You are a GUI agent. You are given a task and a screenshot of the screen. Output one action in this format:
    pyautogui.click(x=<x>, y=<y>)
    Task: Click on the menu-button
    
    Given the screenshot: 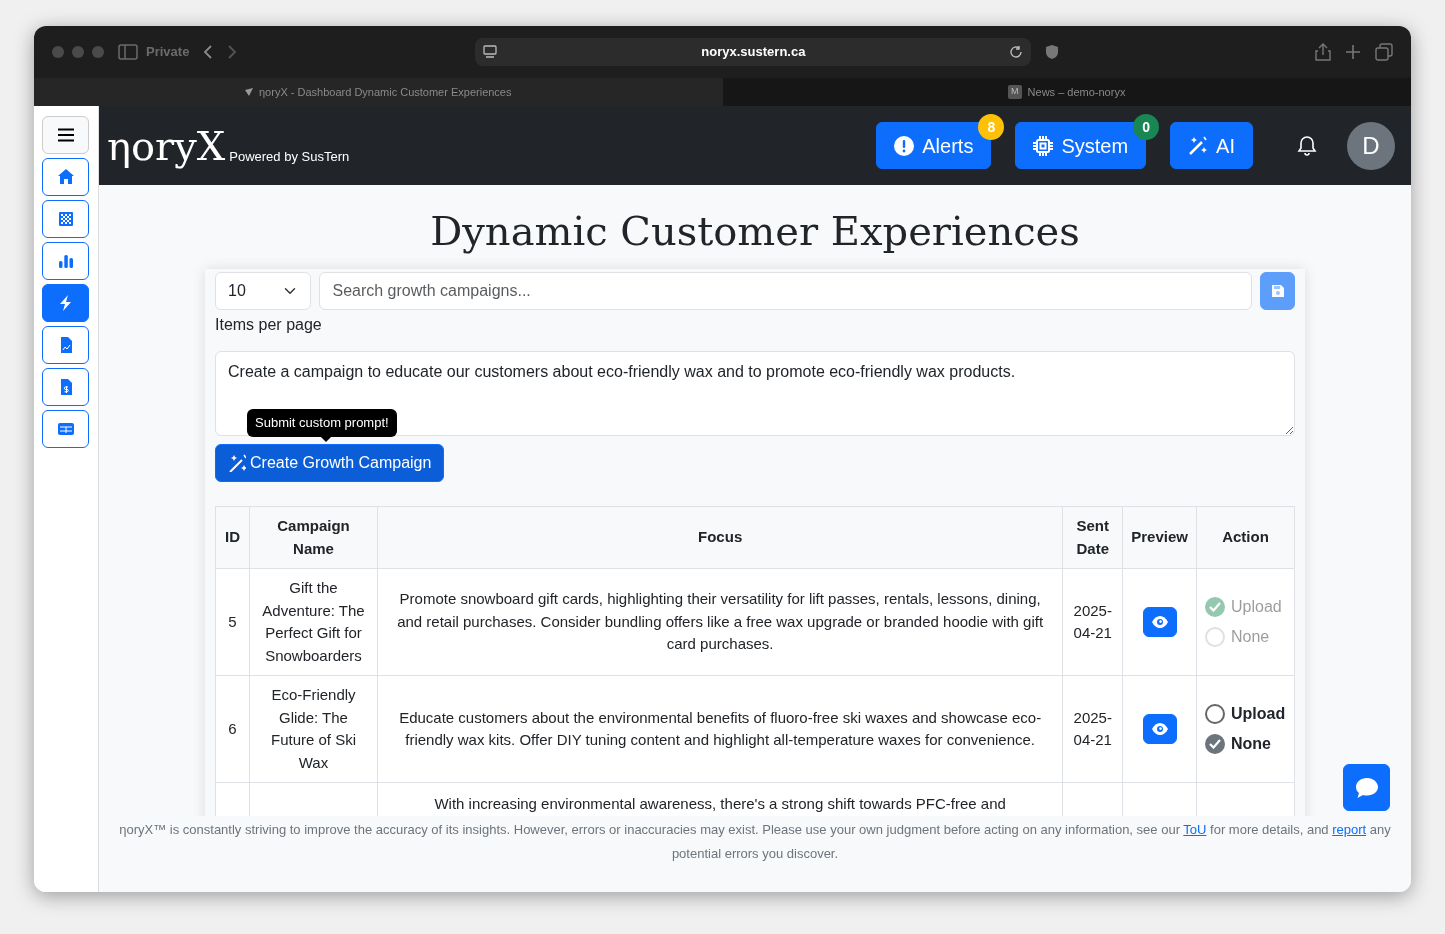 What is the action you would take?
    pyautogui.click(x=65, y=135)
    